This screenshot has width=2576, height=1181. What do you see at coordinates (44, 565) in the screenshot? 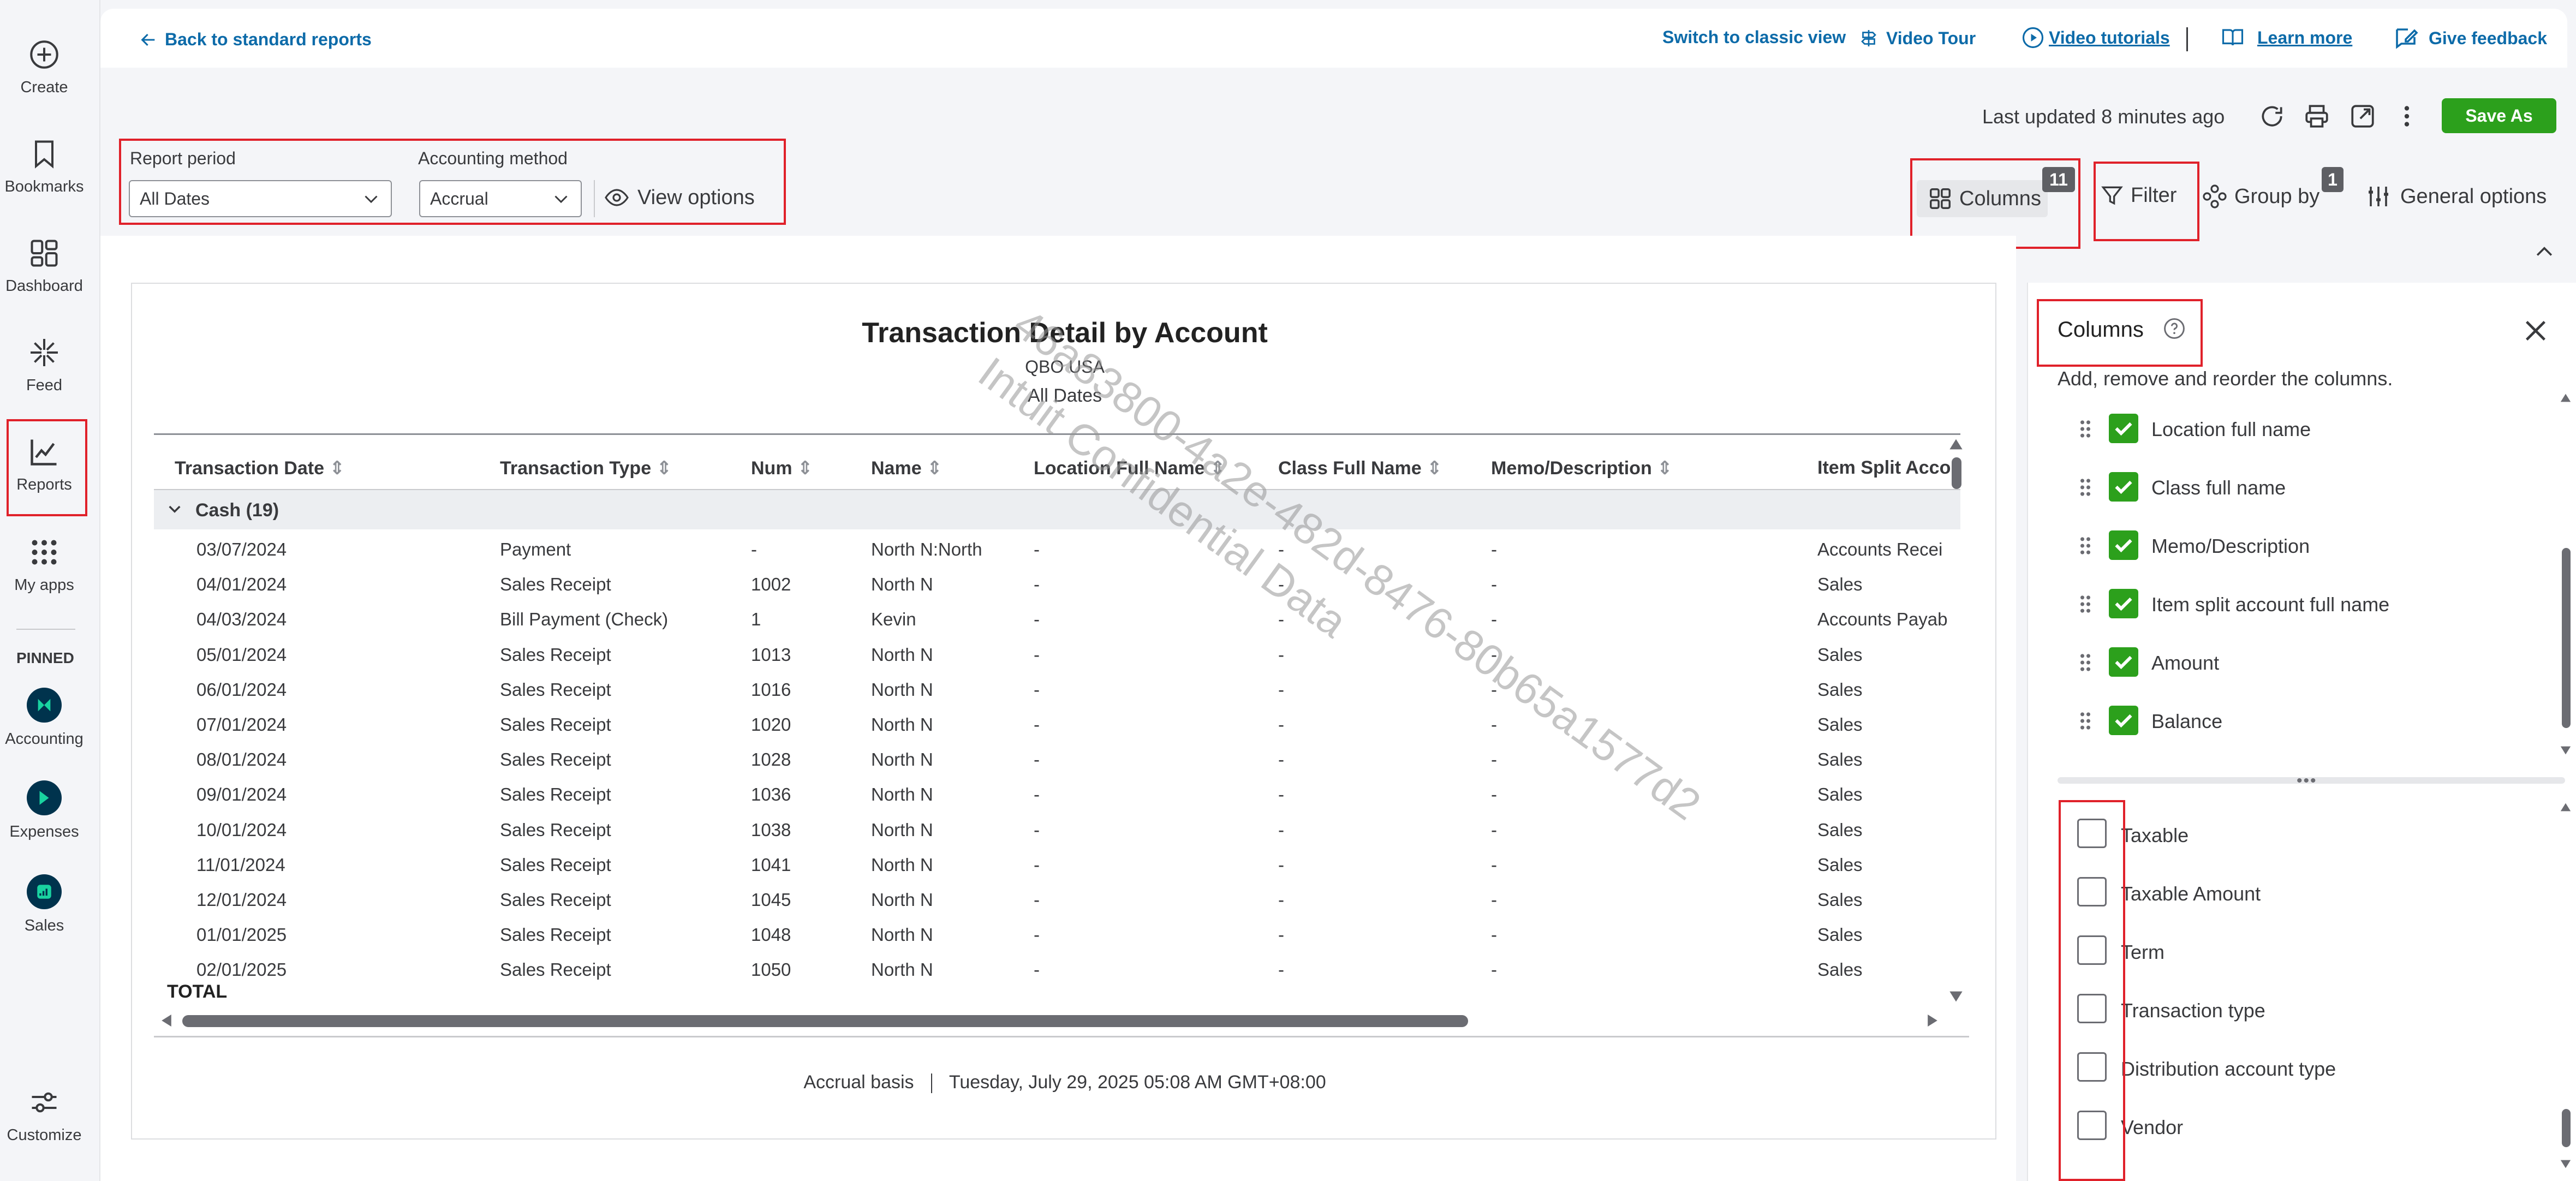
I see `nav-my-apps: My apps` at bounding box center [44, 565].